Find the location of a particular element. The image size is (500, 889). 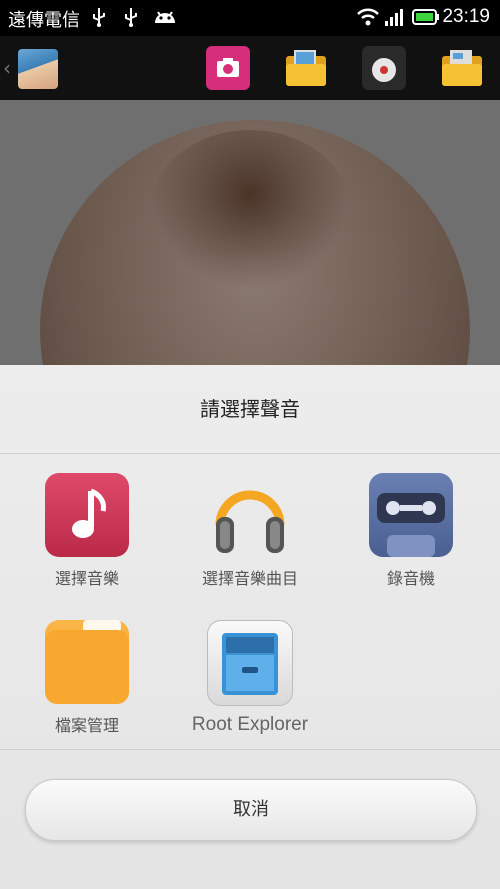

wifi-icon is located at coordinates (368, 17).